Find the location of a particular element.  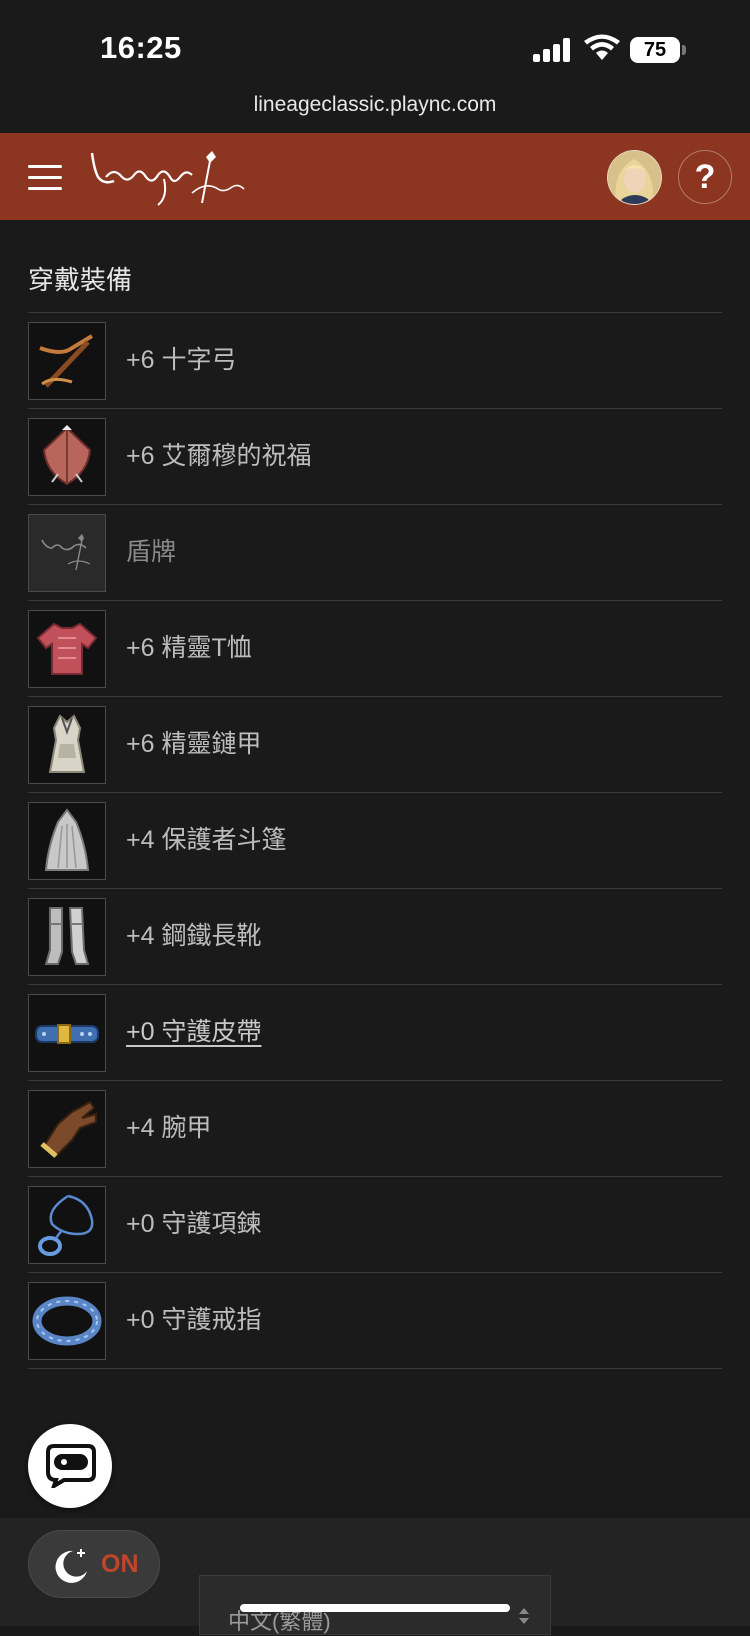

equipment-name: +4 鋼鐵長靴 is located at coordinates (194, 936).